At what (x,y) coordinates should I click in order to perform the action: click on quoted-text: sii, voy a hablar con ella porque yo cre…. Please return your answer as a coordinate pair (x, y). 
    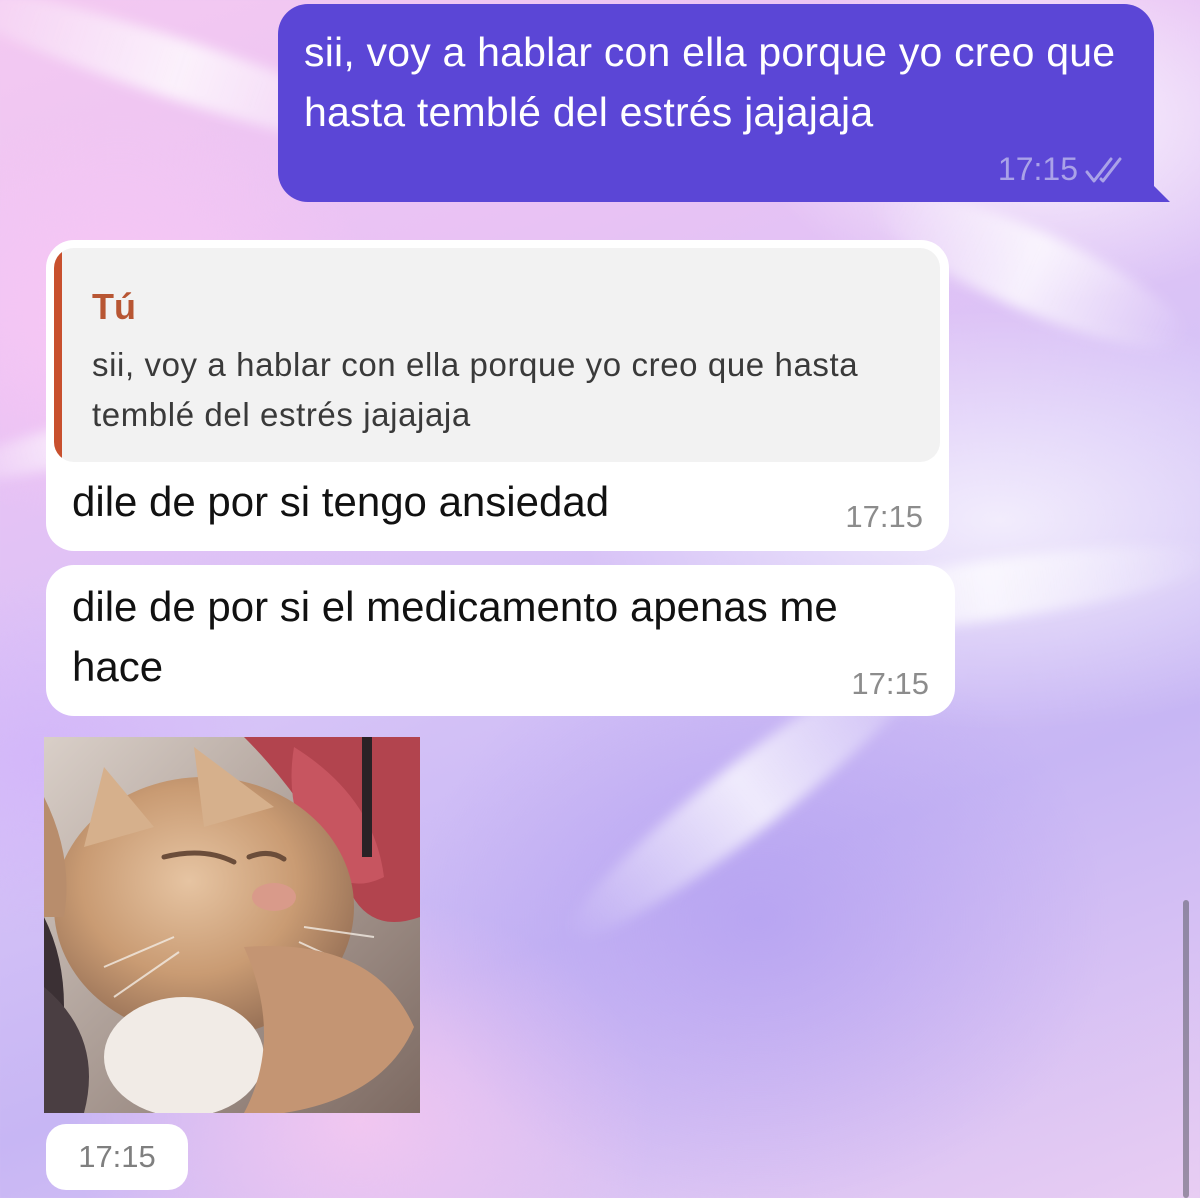
    Looking at the image, I should click on (475, 389).